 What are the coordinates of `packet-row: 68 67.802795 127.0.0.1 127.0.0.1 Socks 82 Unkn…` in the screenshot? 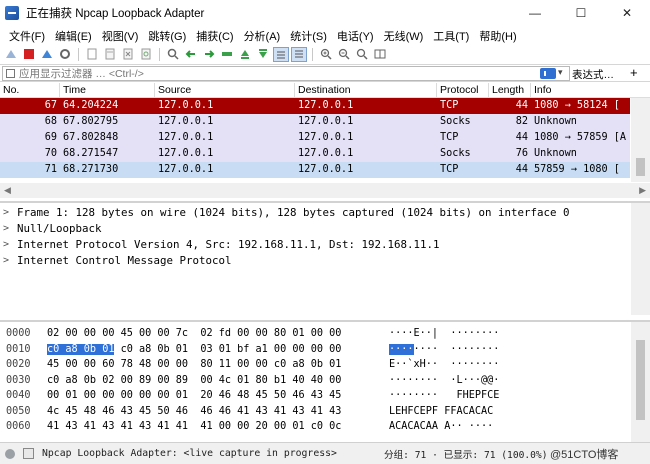 It's located at (315, 122).